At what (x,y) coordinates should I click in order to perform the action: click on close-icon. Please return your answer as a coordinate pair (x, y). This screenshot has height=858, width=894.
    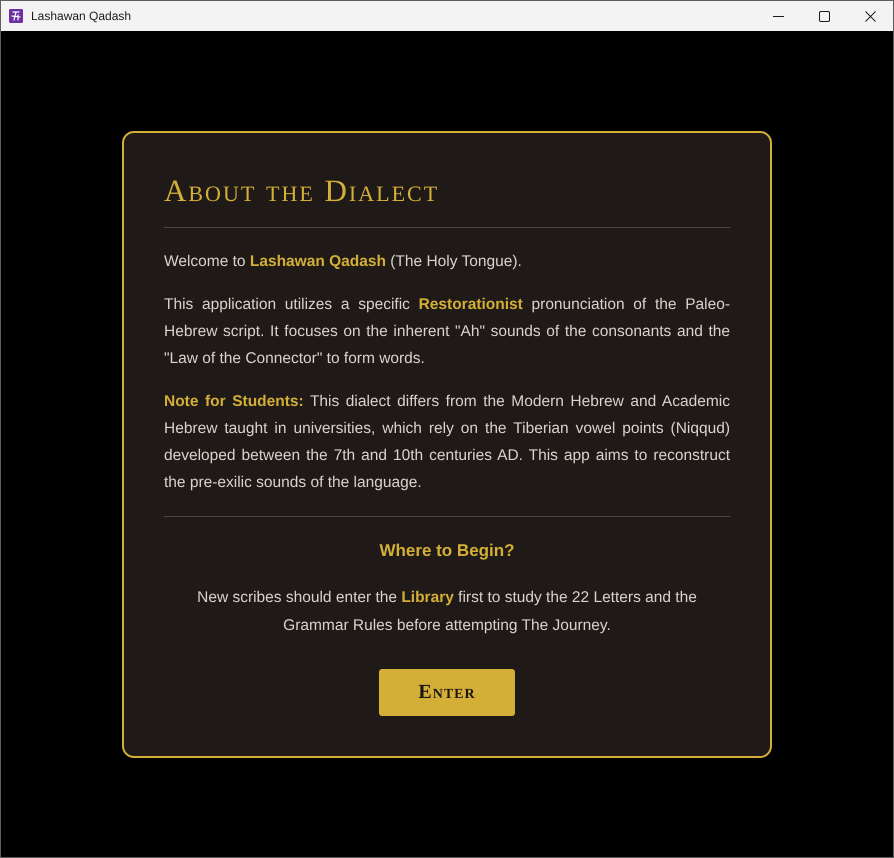
    Looking at the image, I should click on (870, 16).